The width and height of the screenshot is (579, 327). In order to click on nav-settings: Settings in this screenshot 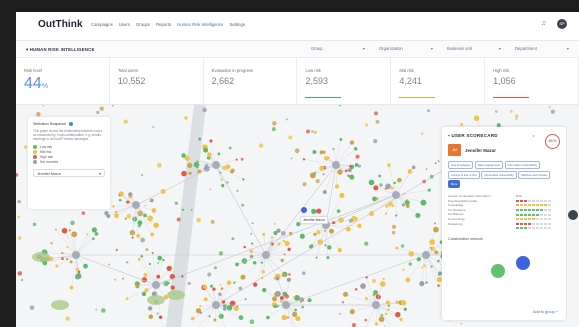, I will do `click(237, 24)`.